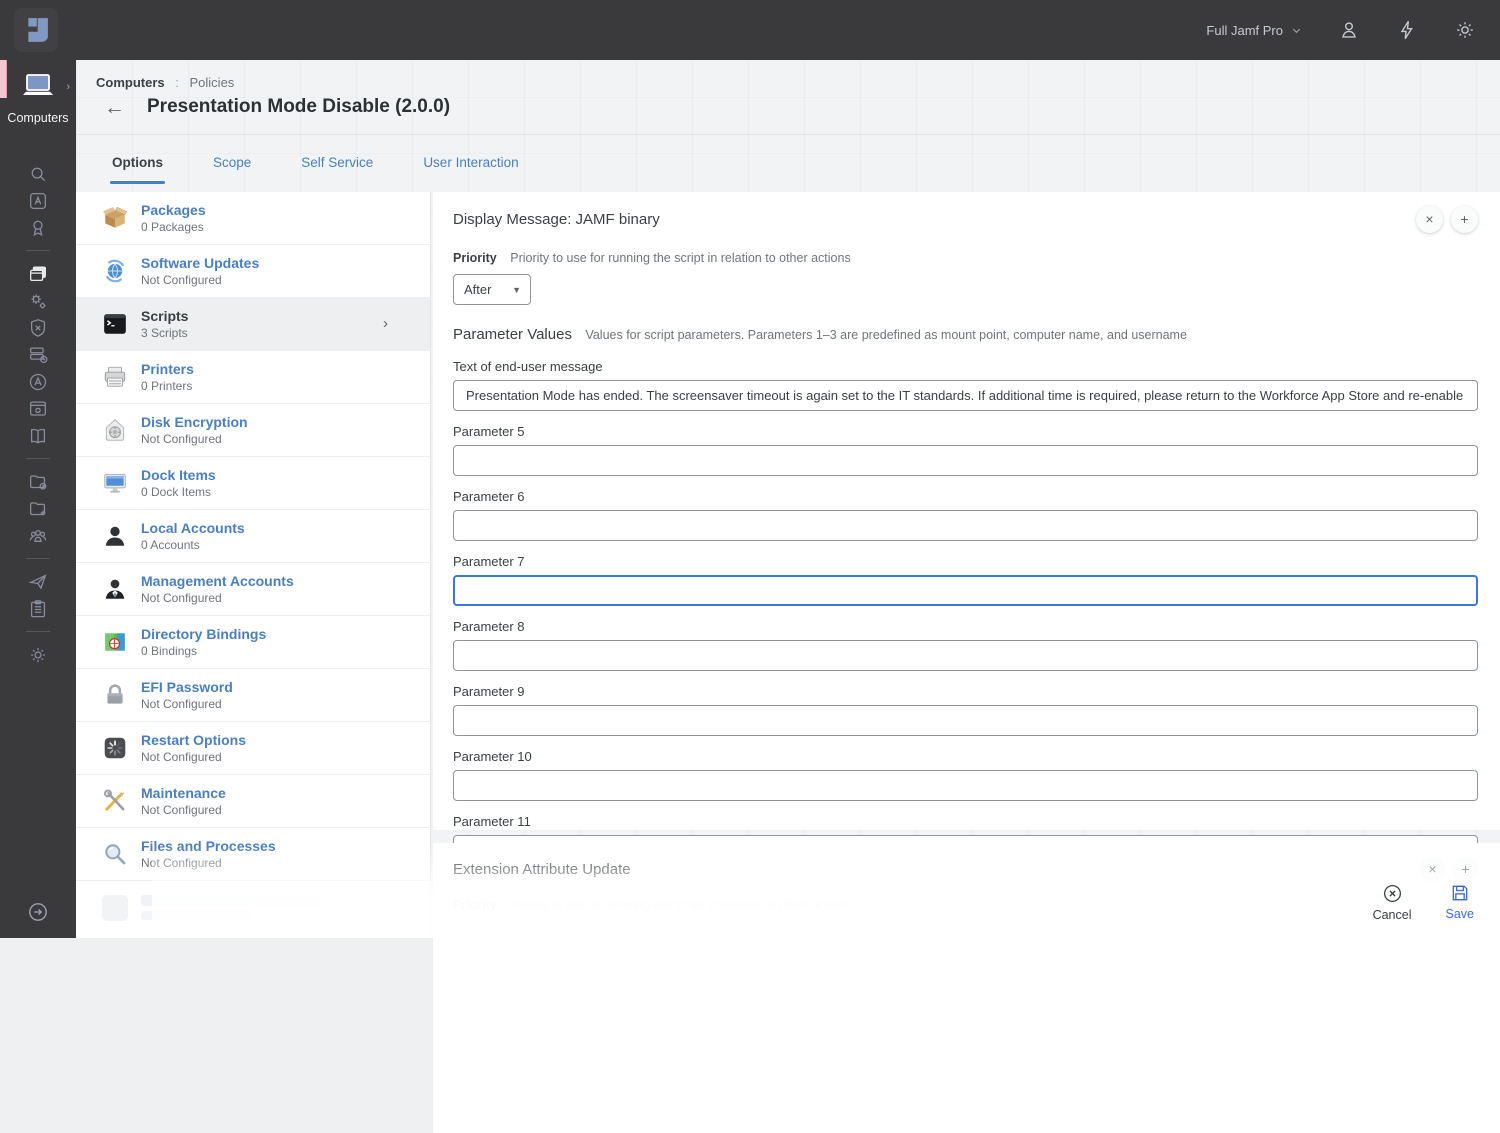 The image size is (1500, 1133). I want to click on breadcrumb-policies: Policies, so click(212, 82).